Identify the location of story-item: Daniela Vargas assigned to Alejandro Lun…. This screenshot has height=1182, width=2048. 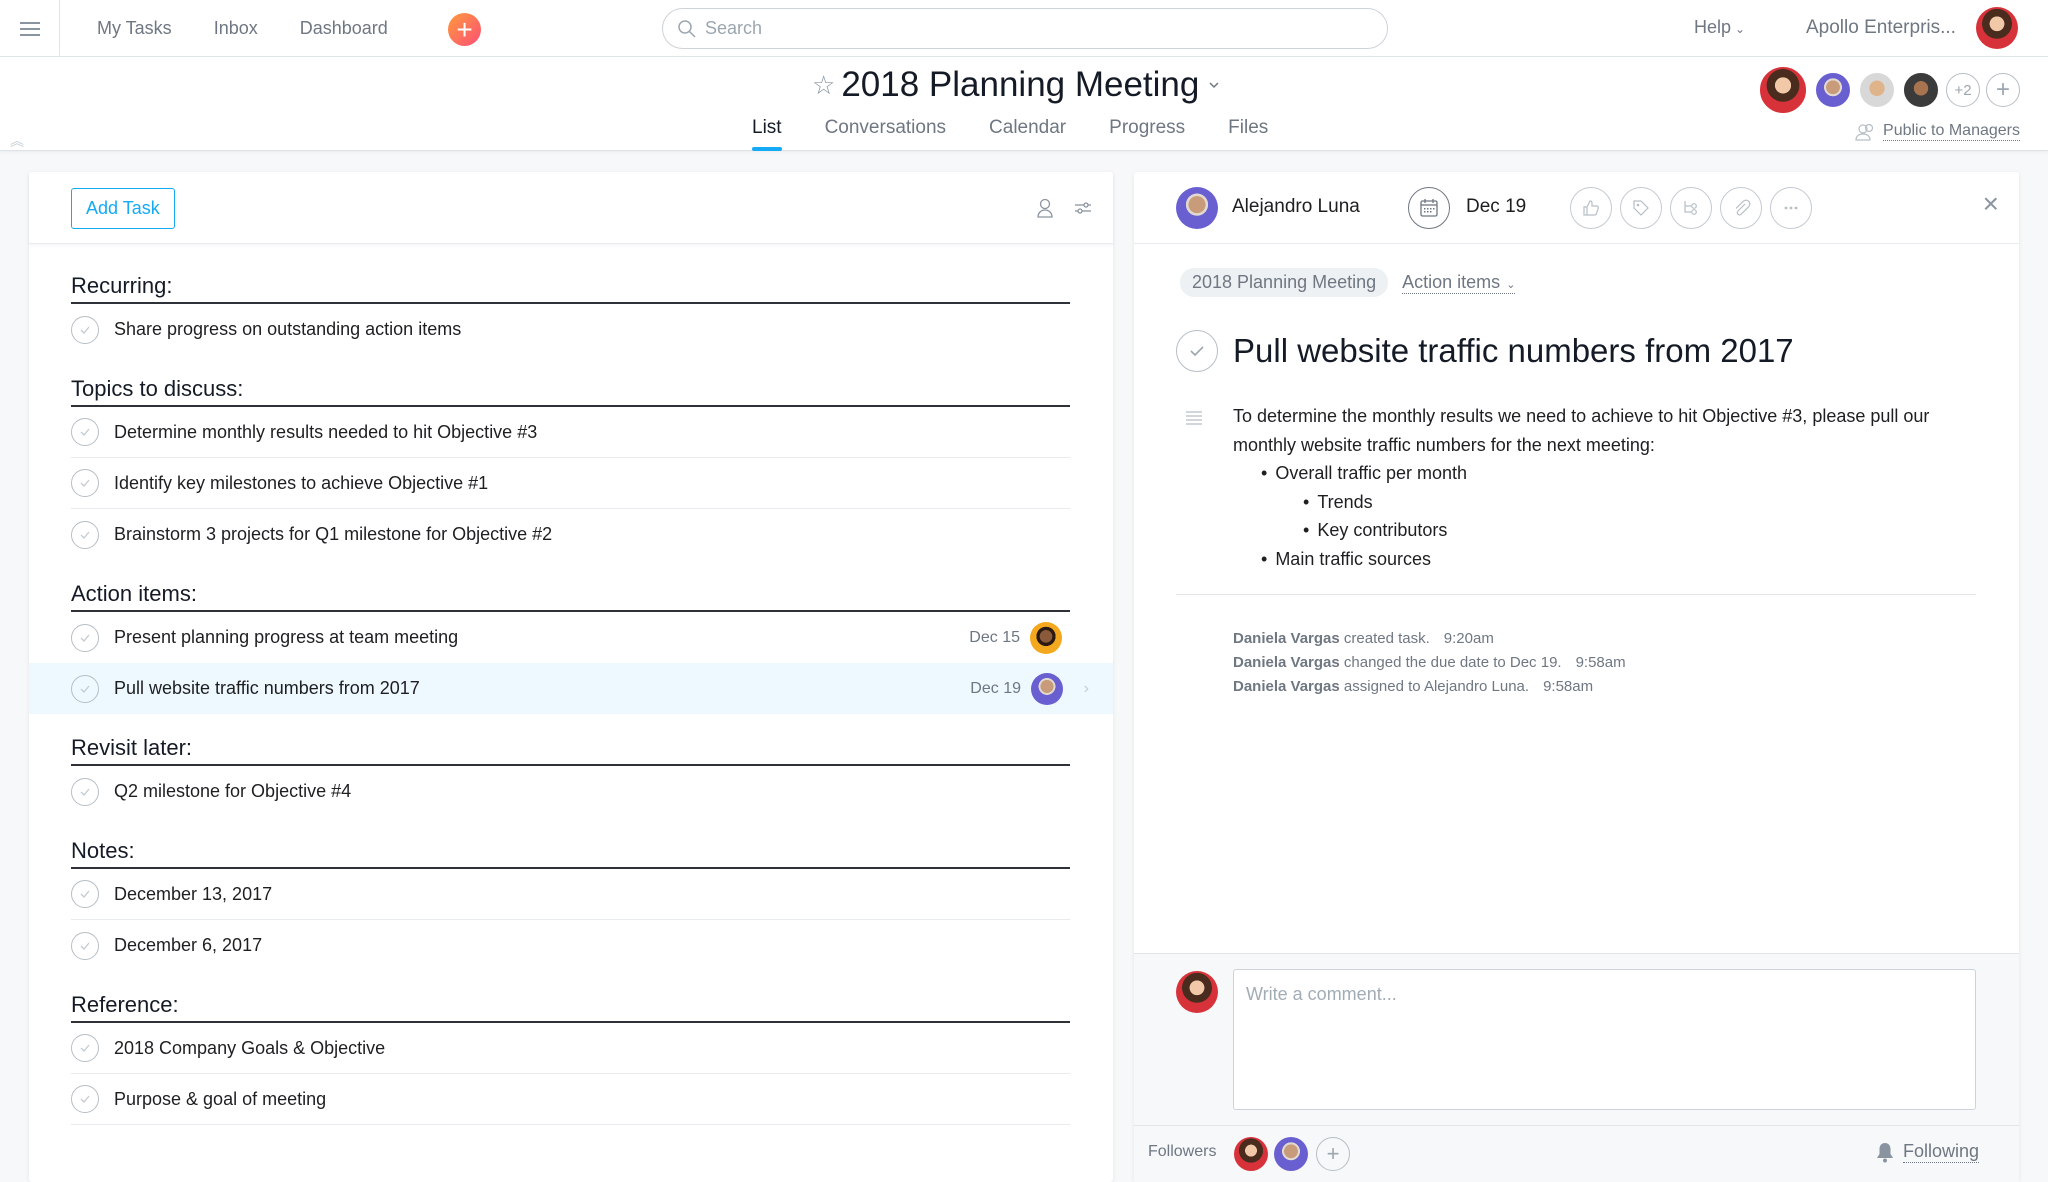
(1429, 687).